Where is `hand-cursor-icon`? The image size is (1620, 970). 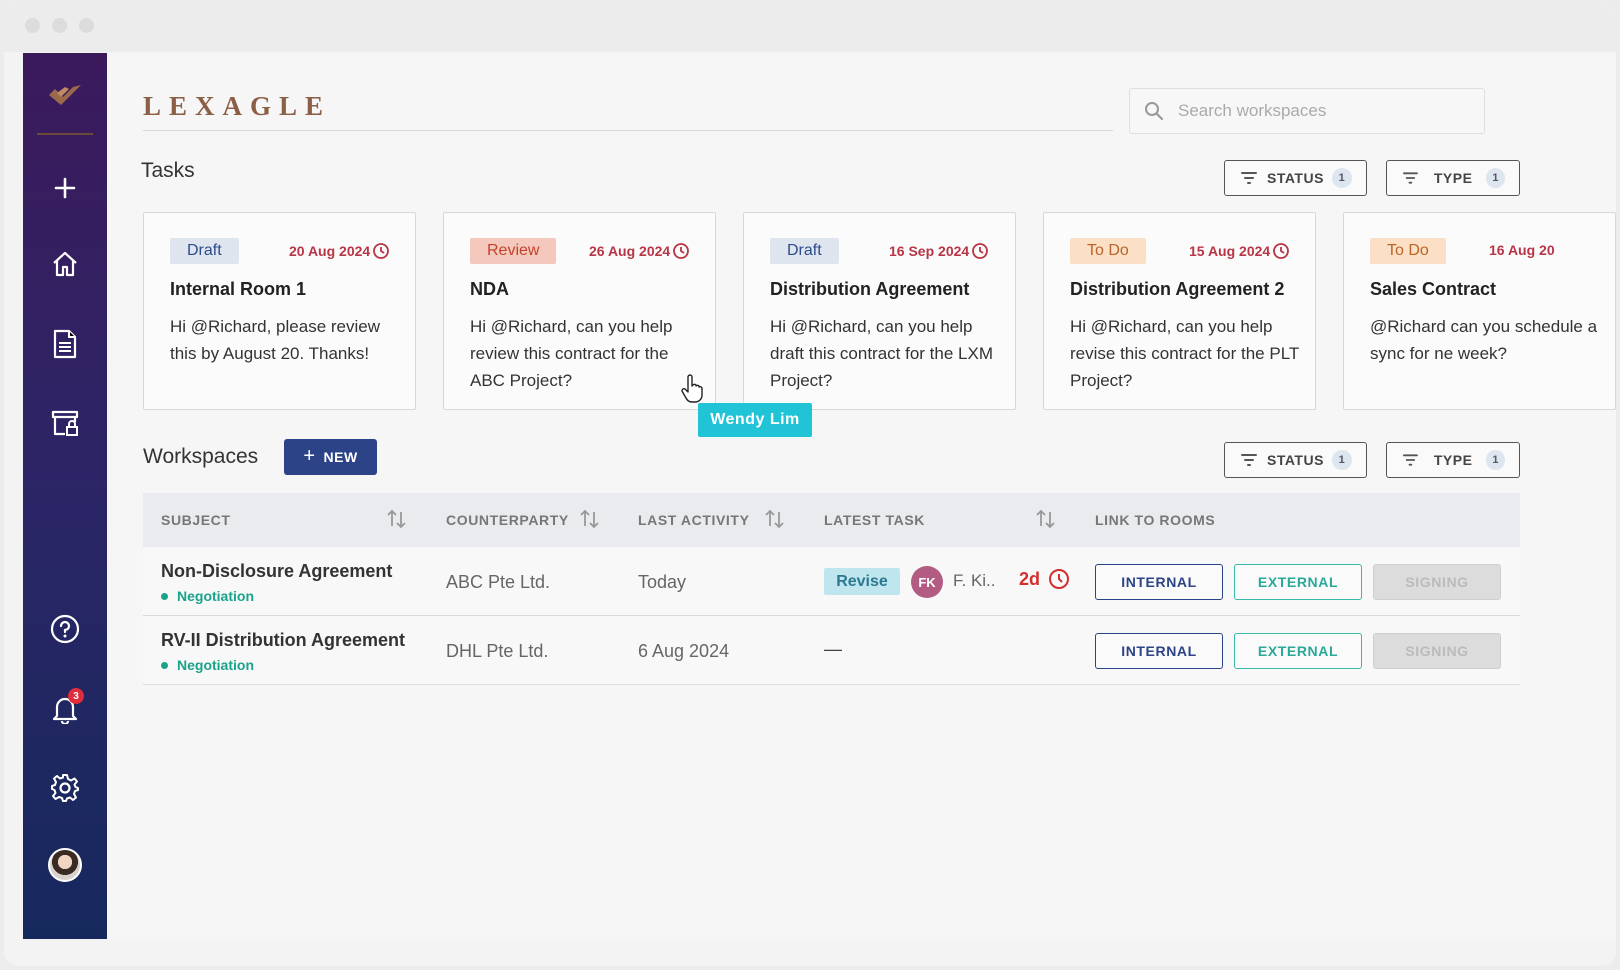 hand-cursor-icon is located at coordinates (692, 388).